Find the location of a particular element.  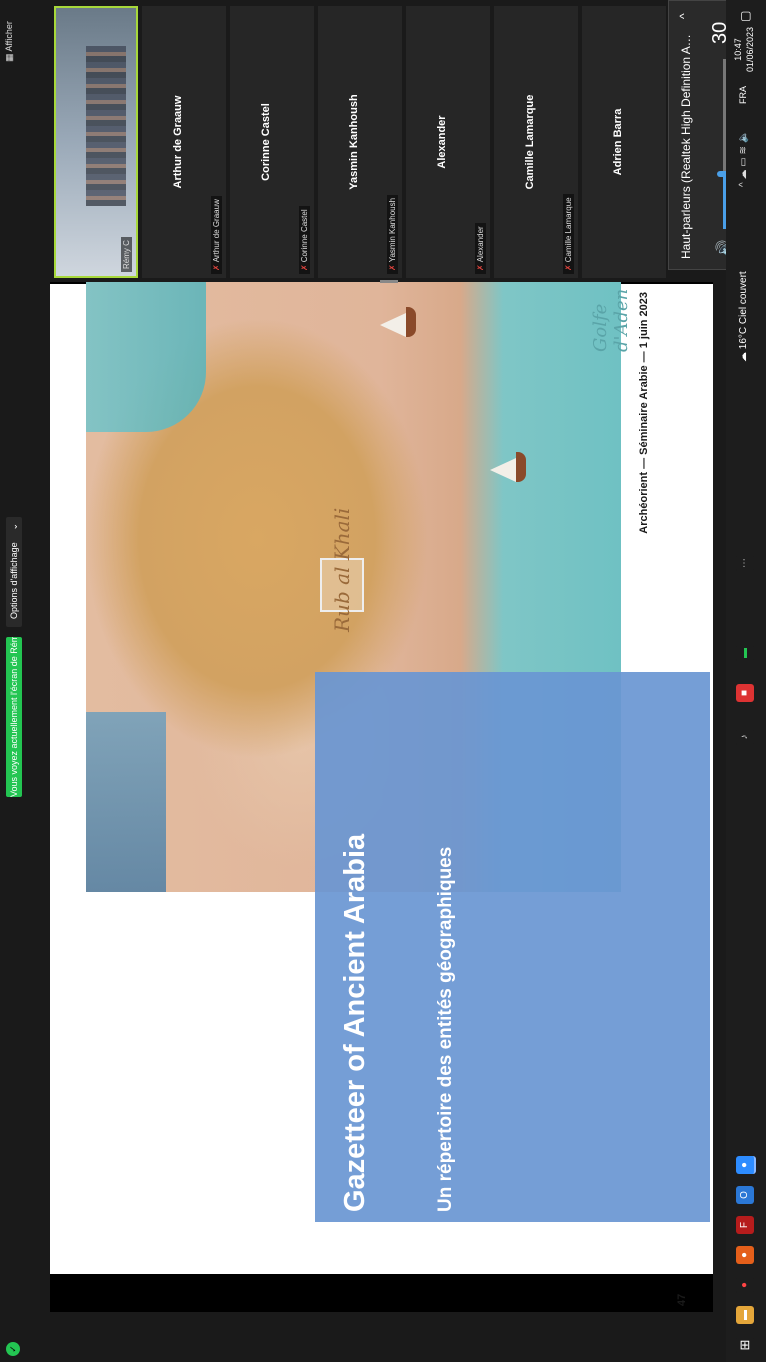

participant-name: Arthur de Graauw is located at coordinates (178, 142).